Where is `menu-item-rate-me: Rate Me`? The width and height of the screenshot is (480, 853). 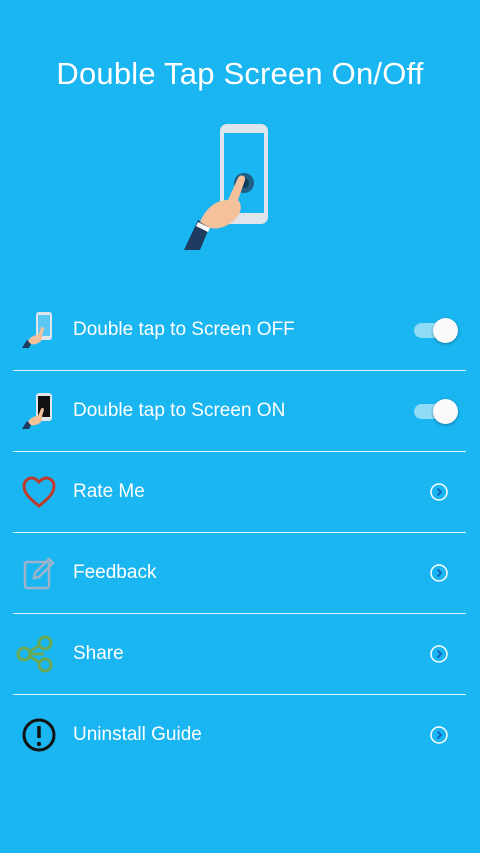
menu-item-rate-me: Rate Me is located at coordinates (239, 492).